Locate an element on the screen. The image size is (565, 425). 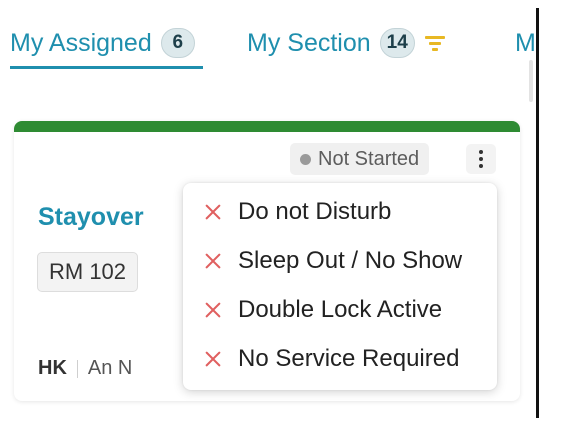
tab-label: M is located at coordinates (525, 42).